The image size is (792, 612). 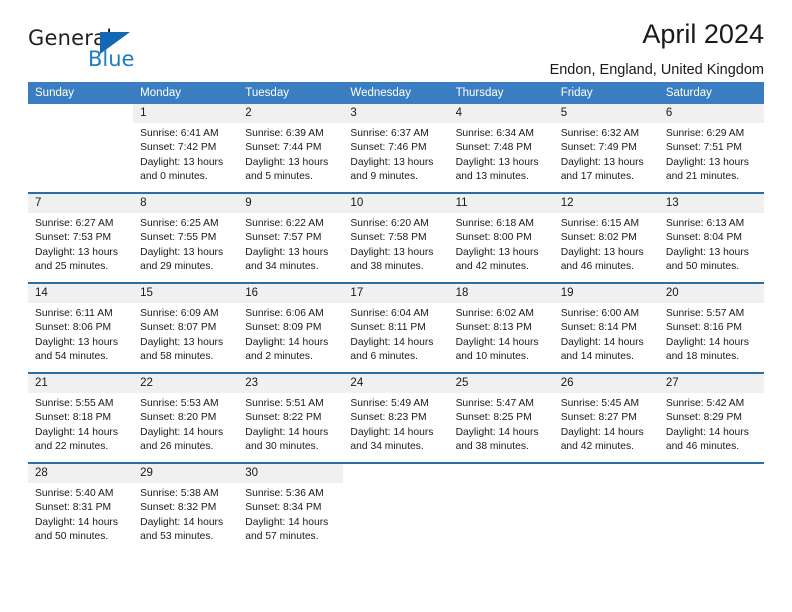 I want to click on sunrise-text: Sunrise: 5:49 AM, so click(x=389, y=403).